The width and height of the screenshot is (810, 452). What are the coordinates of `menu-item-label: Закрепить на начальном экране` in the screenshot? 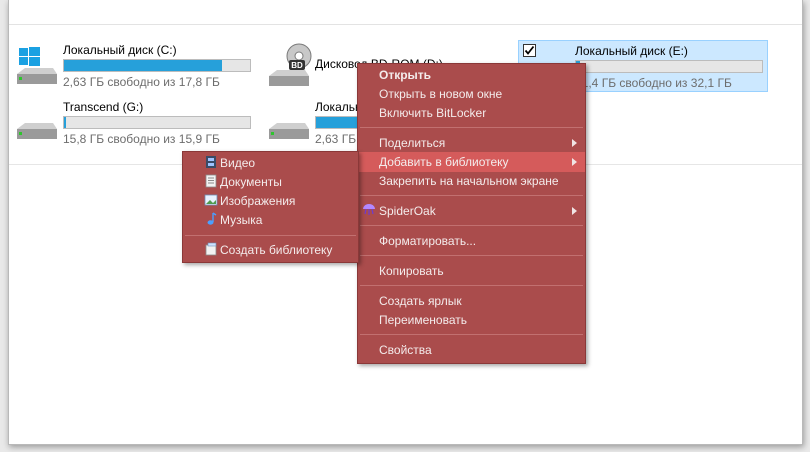 It's located at (469, 181).